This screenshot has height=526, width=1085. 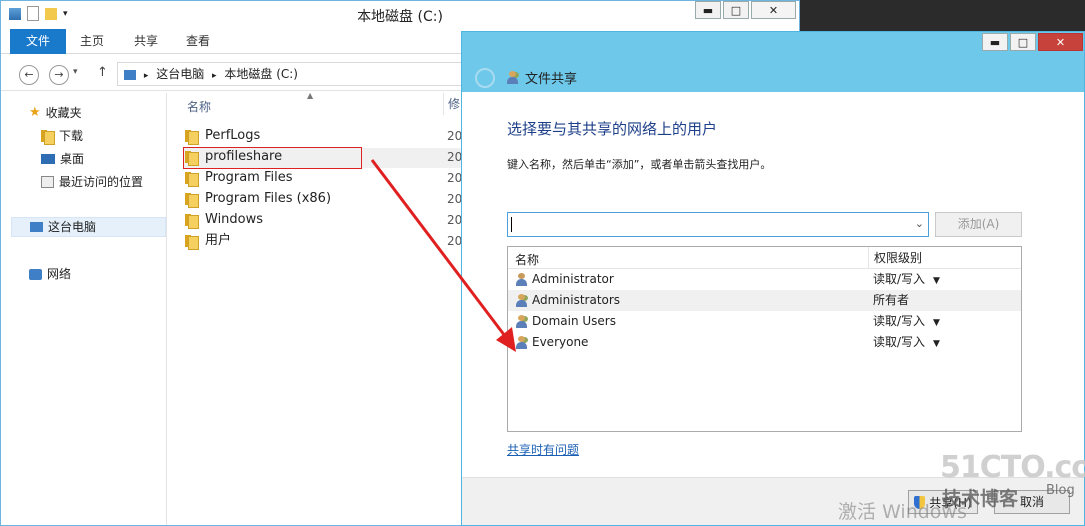 I want to click on site-logo: 51CTO.com, so click(x=1012, y=467).